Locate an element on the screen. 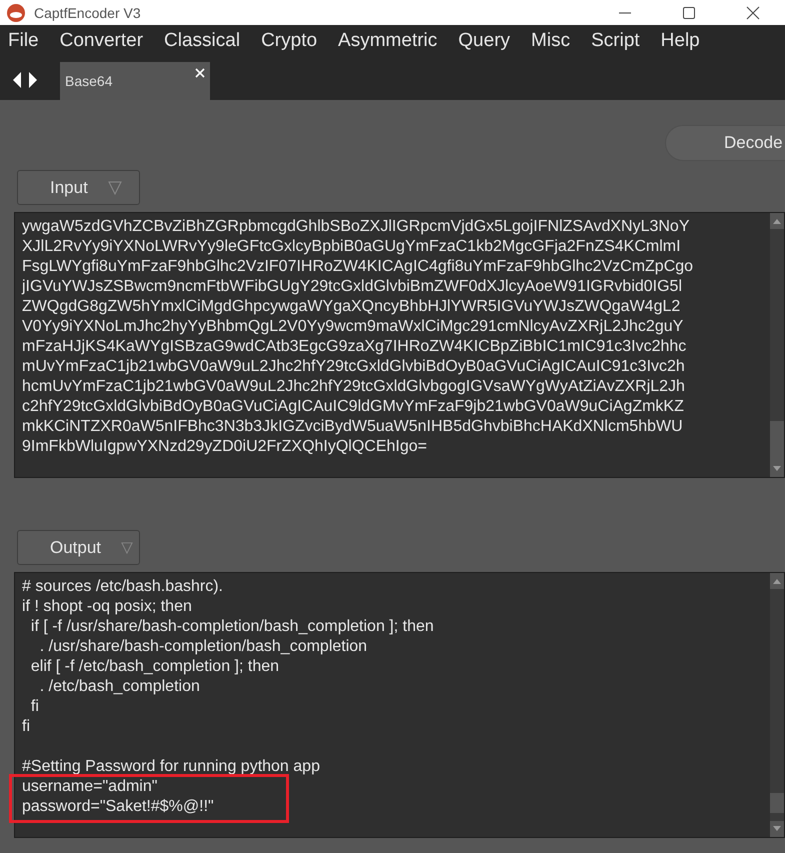 The image size is (785, 853). forward-icon is located at coordinates (33, 80).